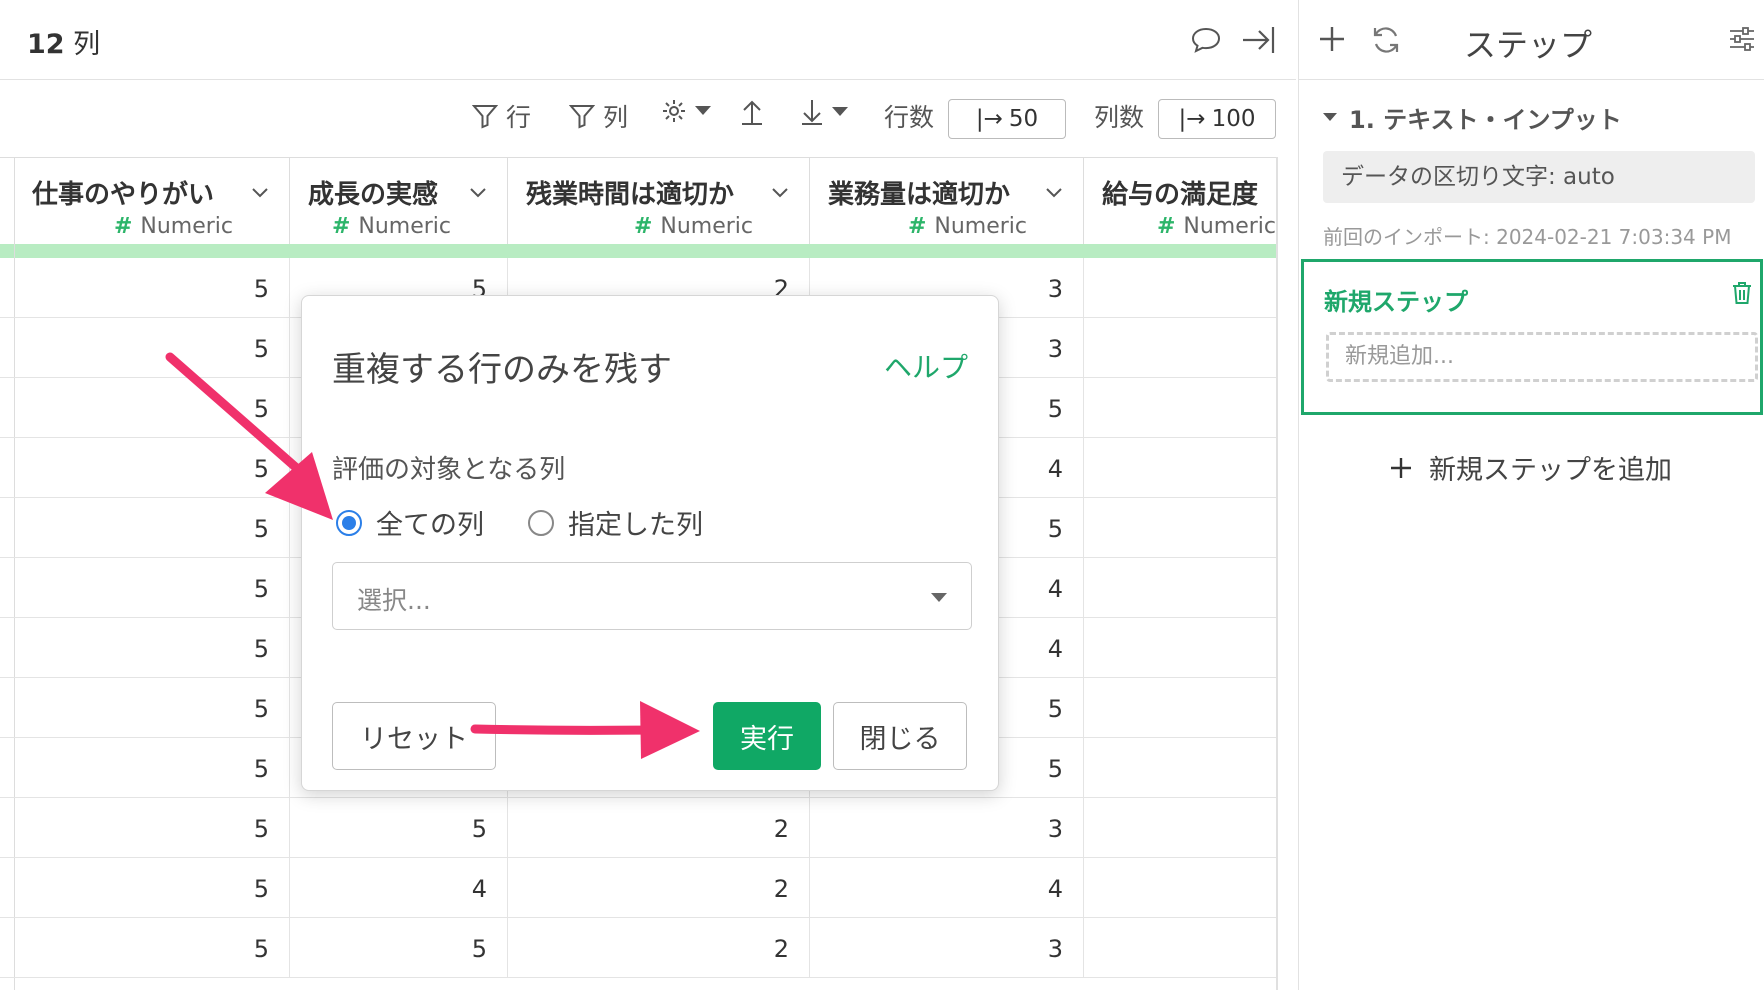 This screenshot has width=1764, height=990. Describe the element at coordinates (1742, 293) in the screenshot. I see `trash-icon` at that location.